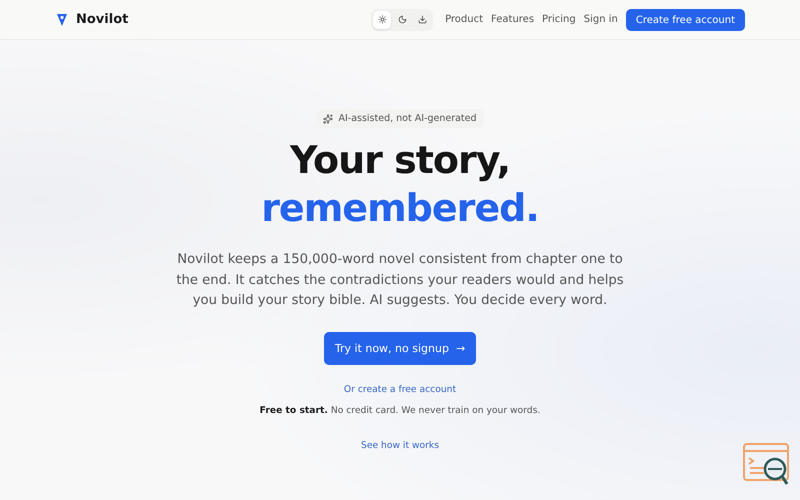 The image size is (800, 500). Describe the element at coordinates (400, 280) in the screenshot. I see `description: Novilot keeps a 150,000-word novel consistent from chapter one to the end. It catches the contradictions your readers would and helps you build your story bible. AI suggests. You decide every word.` at that location.